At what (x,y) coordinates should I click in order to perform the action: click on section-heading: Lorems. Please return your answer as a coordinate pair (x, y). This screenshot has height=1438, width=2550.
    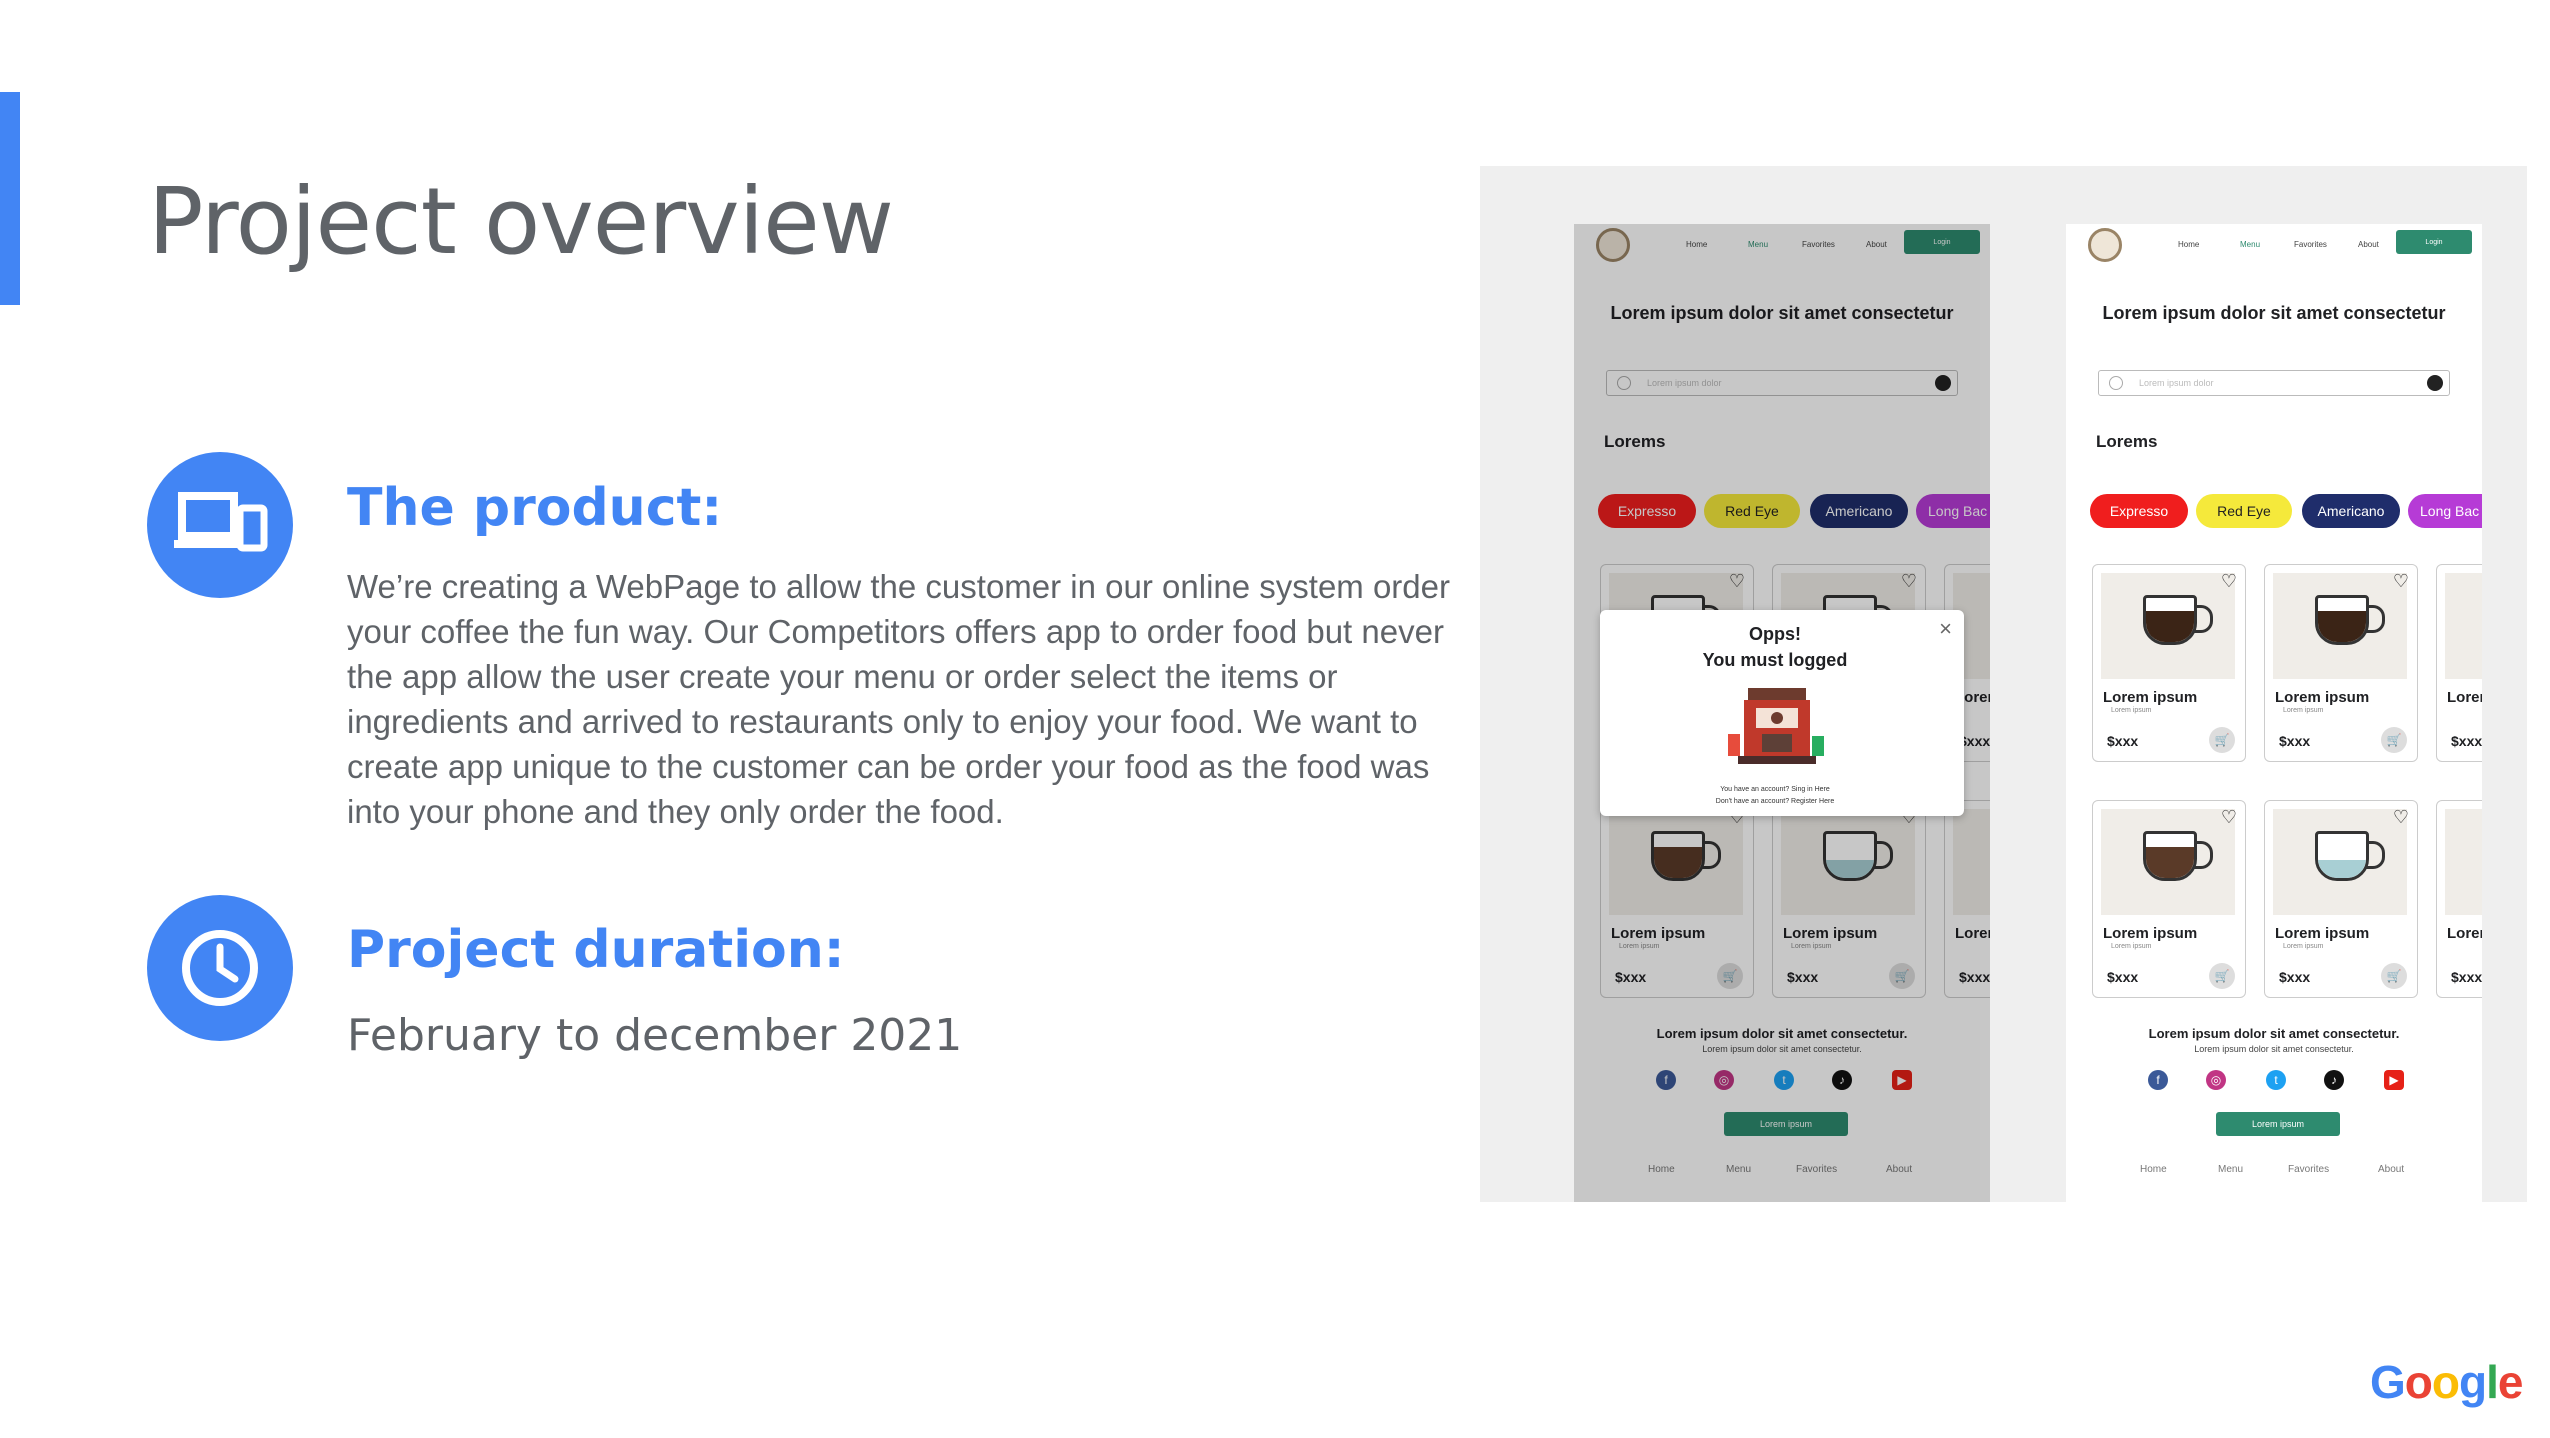
    Looking at the image, I should click on (2127, 441).